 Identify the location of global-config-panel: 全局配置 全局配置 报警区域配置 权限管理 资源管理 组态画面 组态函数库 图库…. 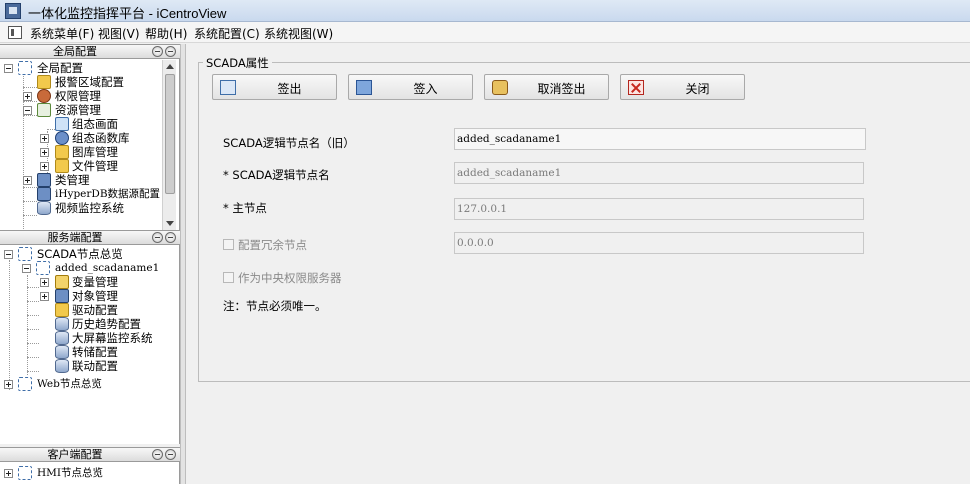
(90, 137).